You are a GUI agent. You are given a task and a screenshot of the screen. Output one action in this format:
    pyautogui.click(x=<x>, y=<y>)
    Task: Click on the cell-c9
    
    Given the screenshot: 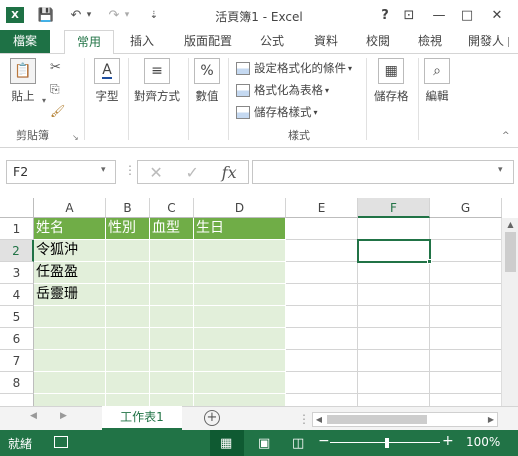 What is the action you would take?
    pyautogui.click(x=172, y=400)
    